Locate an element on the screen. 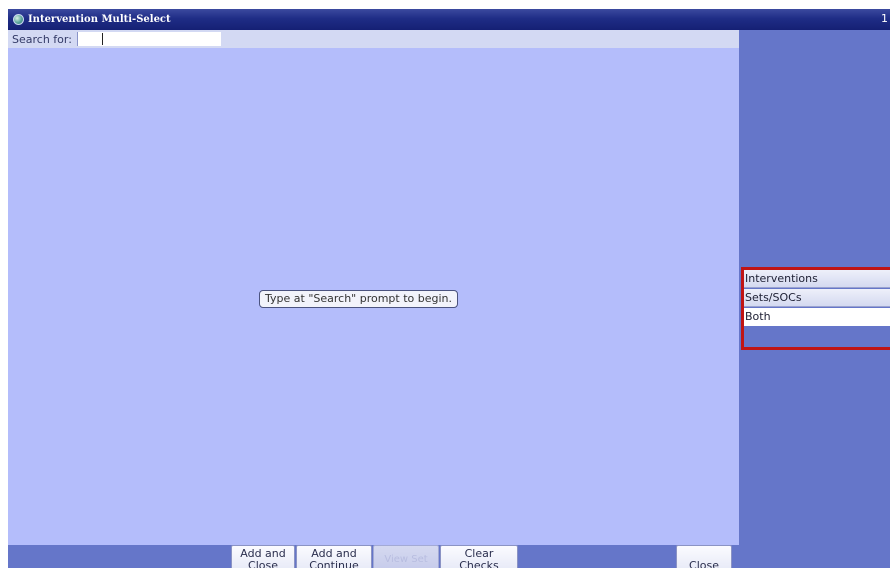 The image size is (890, 568). close-button-label: Close is located at coordinates (704, 563).